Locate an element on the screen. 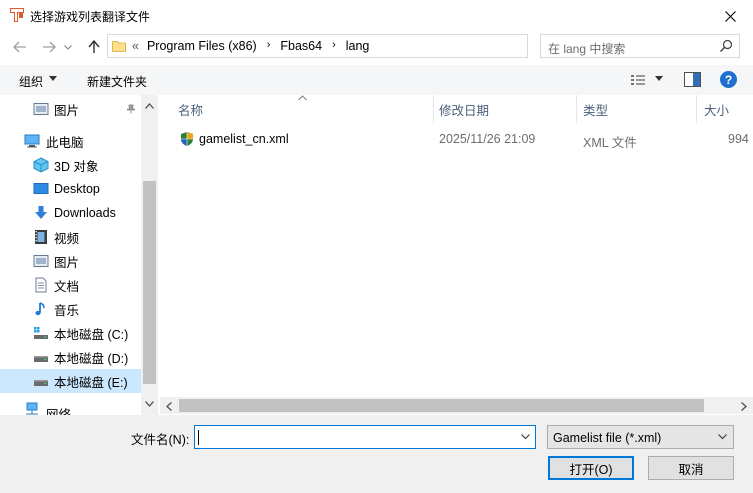 The height and width of the screenshot is (493, 753). drive-icon is located at coordinates (41, 383).